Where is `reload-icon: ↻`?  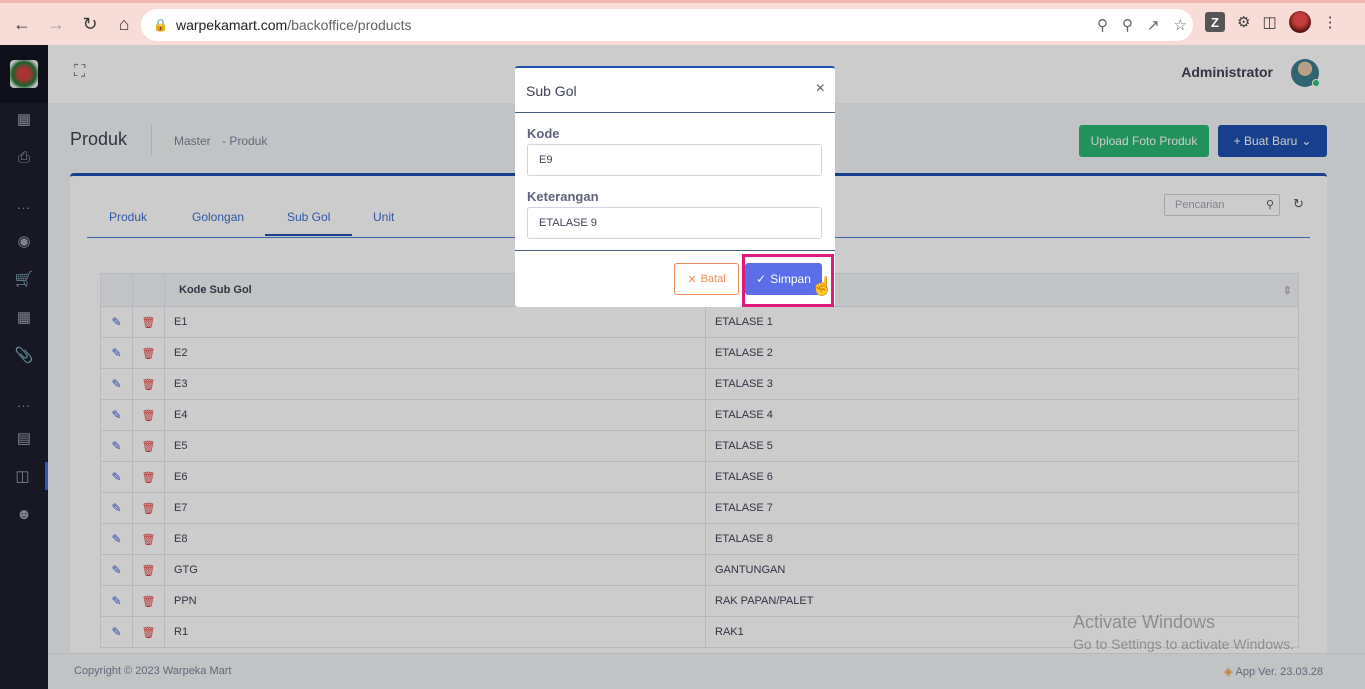 reload-icon: ↻ is located at coordinates (90, 24).